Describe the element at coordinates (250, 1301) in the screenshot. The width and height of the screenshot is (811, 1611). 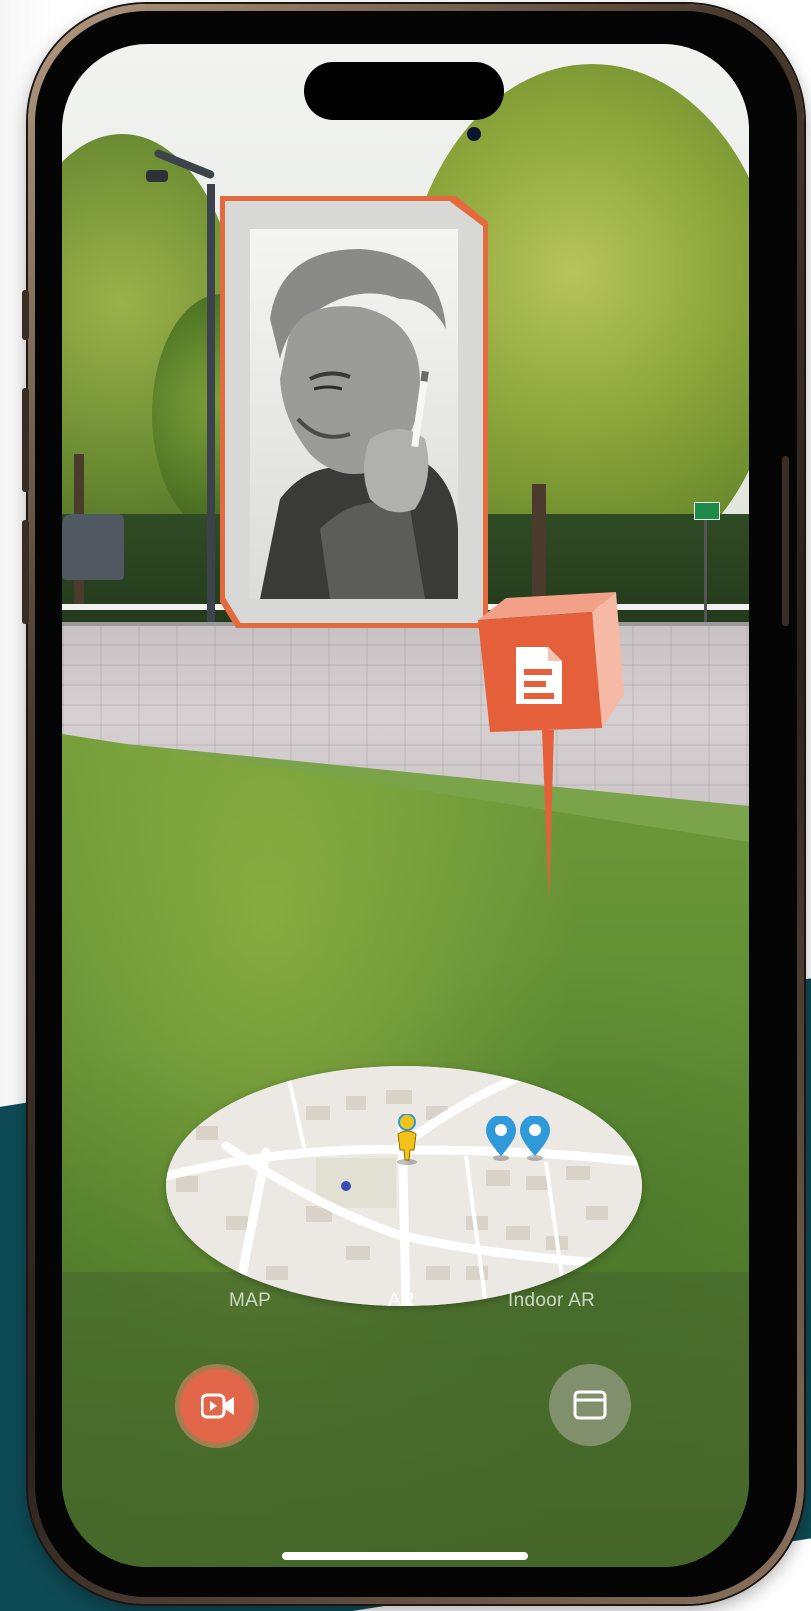
I see `tab-map: MAP` at that location.